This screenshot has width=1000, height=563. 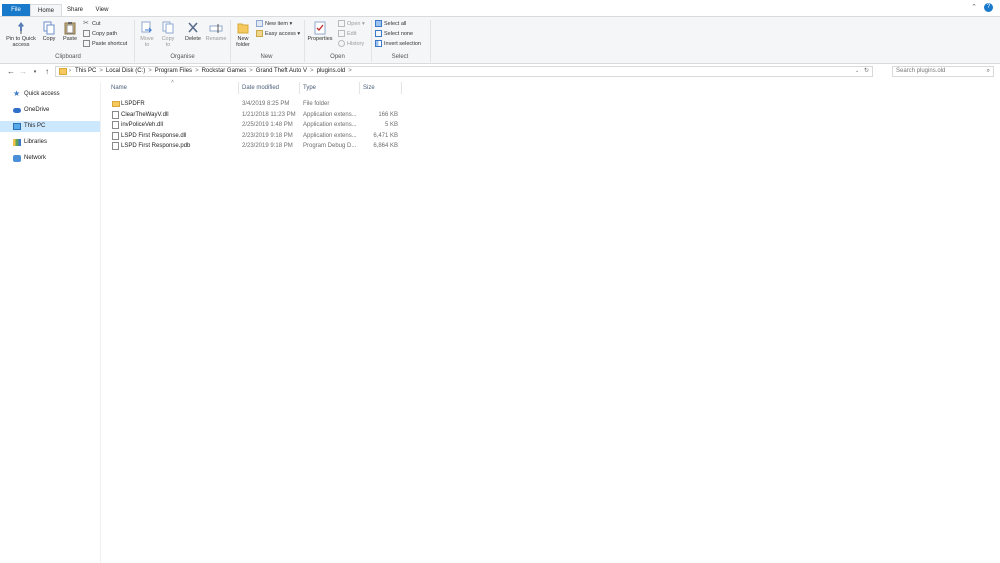 I want to click on column-header-date-modified: Date modified, so click(x=271, y=88).